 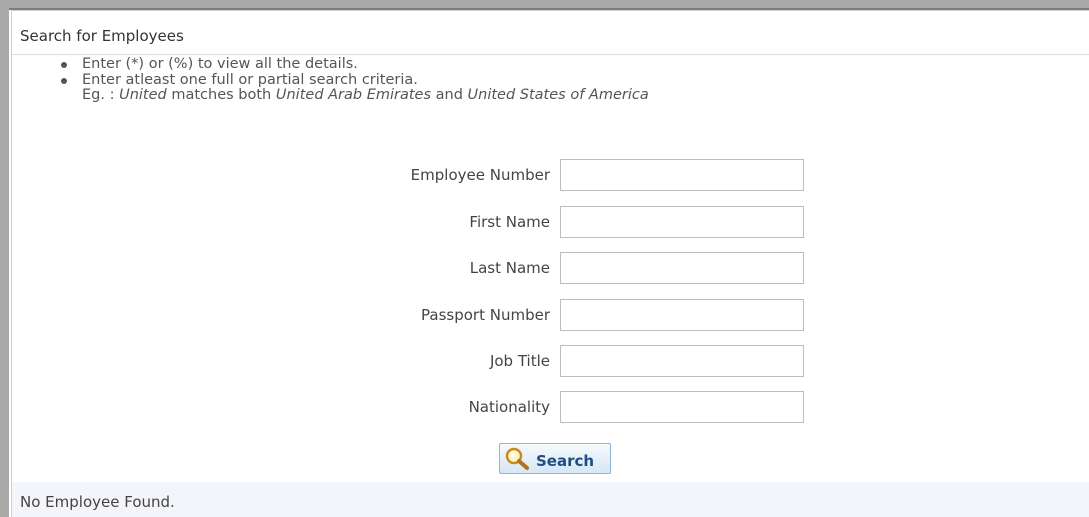 What do you see at coordinates (509, 222) in the screenshot?
I see `first-name-label: First Name` at bounding box center [509, 222].